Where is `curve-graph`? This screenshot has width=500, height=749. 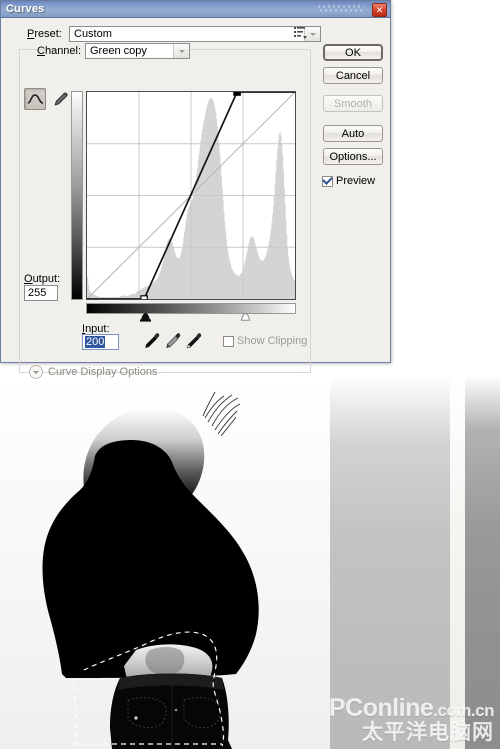
curve-graph is located at coordinates (191, 195).